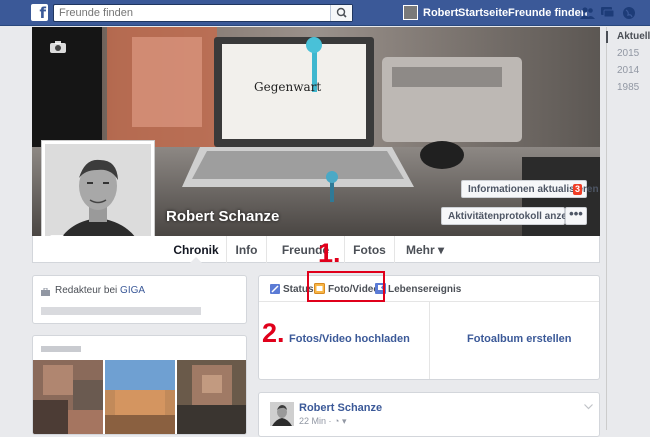 This screenshot has height=437, width=650. What do you see at coordinates (346, 286) in the screenshot?
I see `highlight-box-photo-video` at bounding box center [346, 286].